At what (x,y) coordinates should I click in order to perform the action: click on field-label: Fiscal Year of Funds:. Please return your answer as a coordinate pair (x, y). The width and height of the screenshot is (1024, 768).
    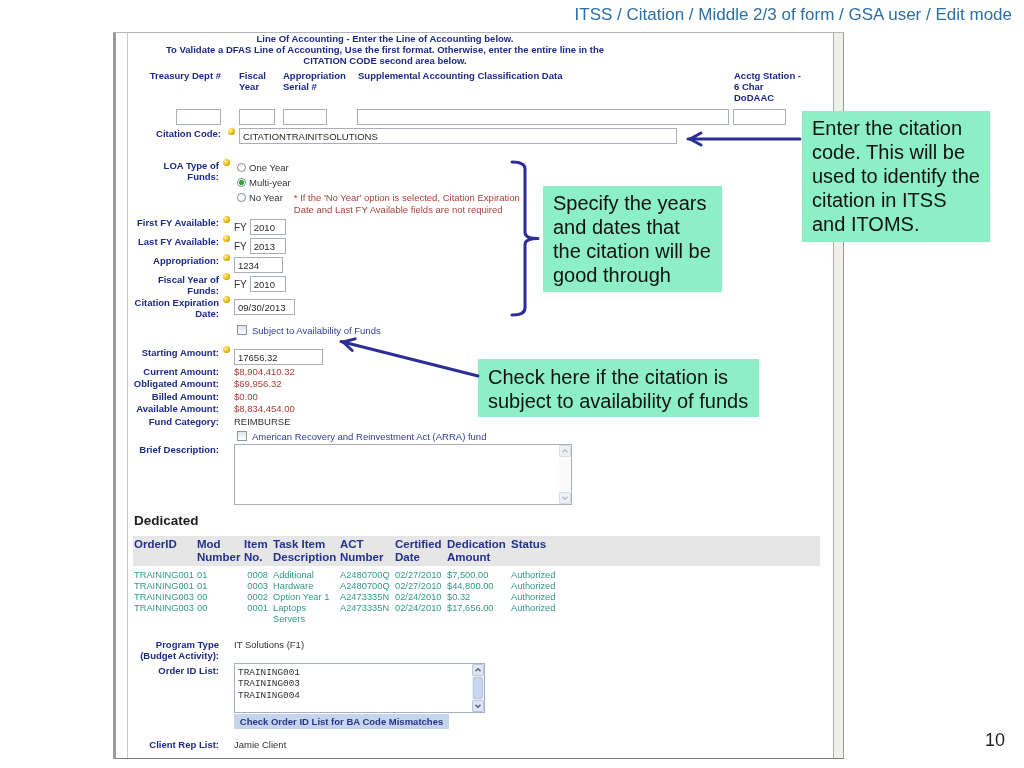
    Looking at the image, I should click on (187, 285).